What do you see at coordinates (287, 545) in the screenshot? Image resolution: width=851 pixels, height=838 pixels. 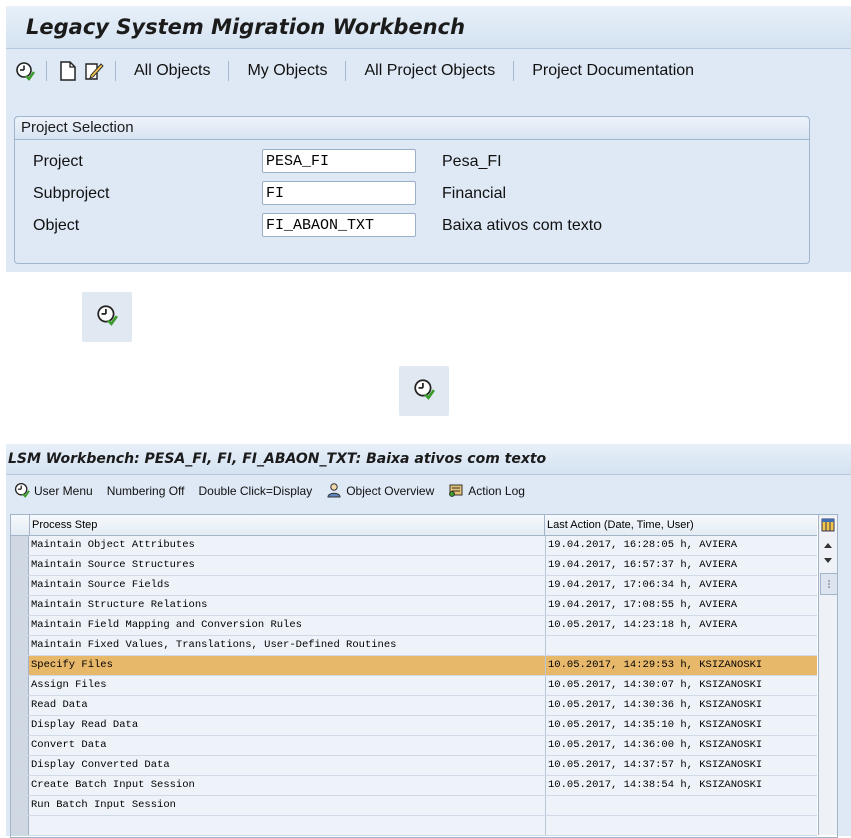 I see `process-step-cell: Maintain Object Attributes` at bounding box center [287, 545].